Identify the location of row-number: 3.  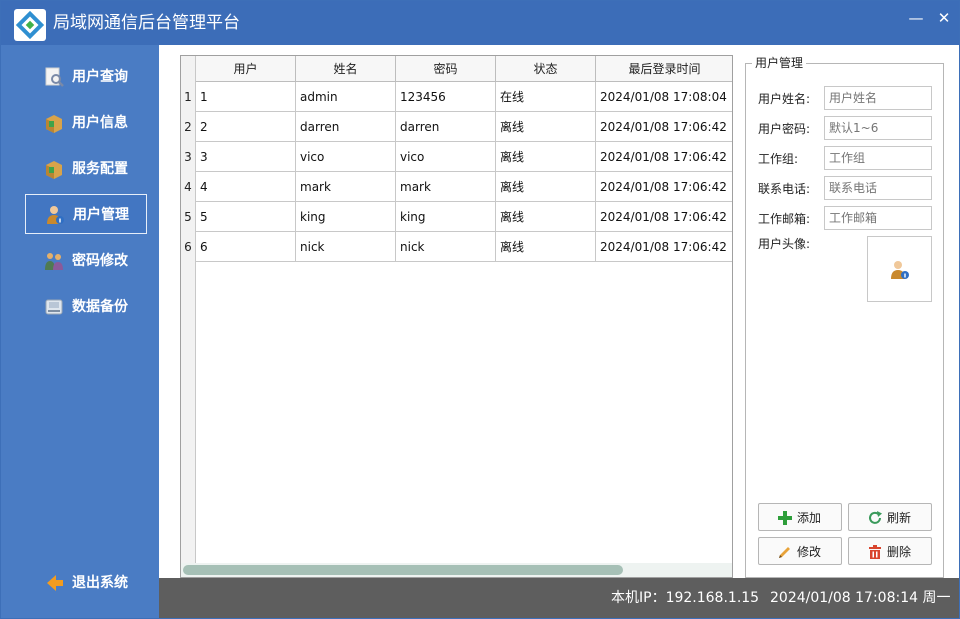
(188, 157).